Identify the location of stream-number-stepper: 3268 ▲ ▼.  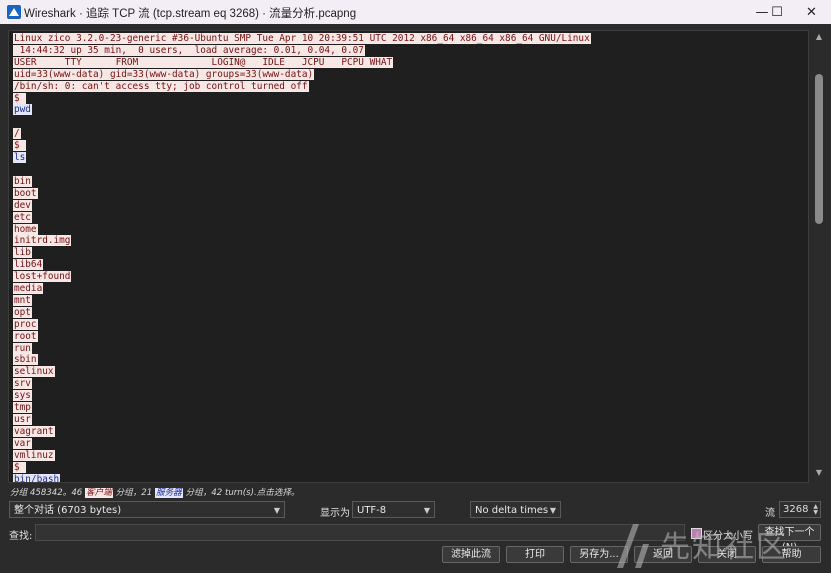
(800, 509).